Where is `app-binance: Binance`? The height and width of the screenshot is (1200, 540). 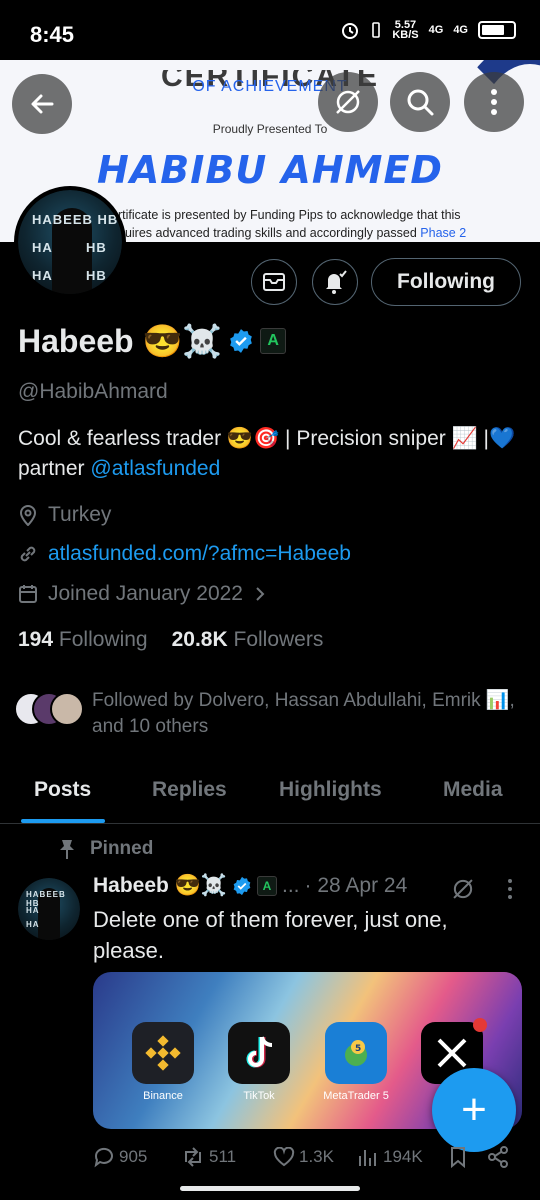
app-binance: Binance is located at coordinates (163, 1062).